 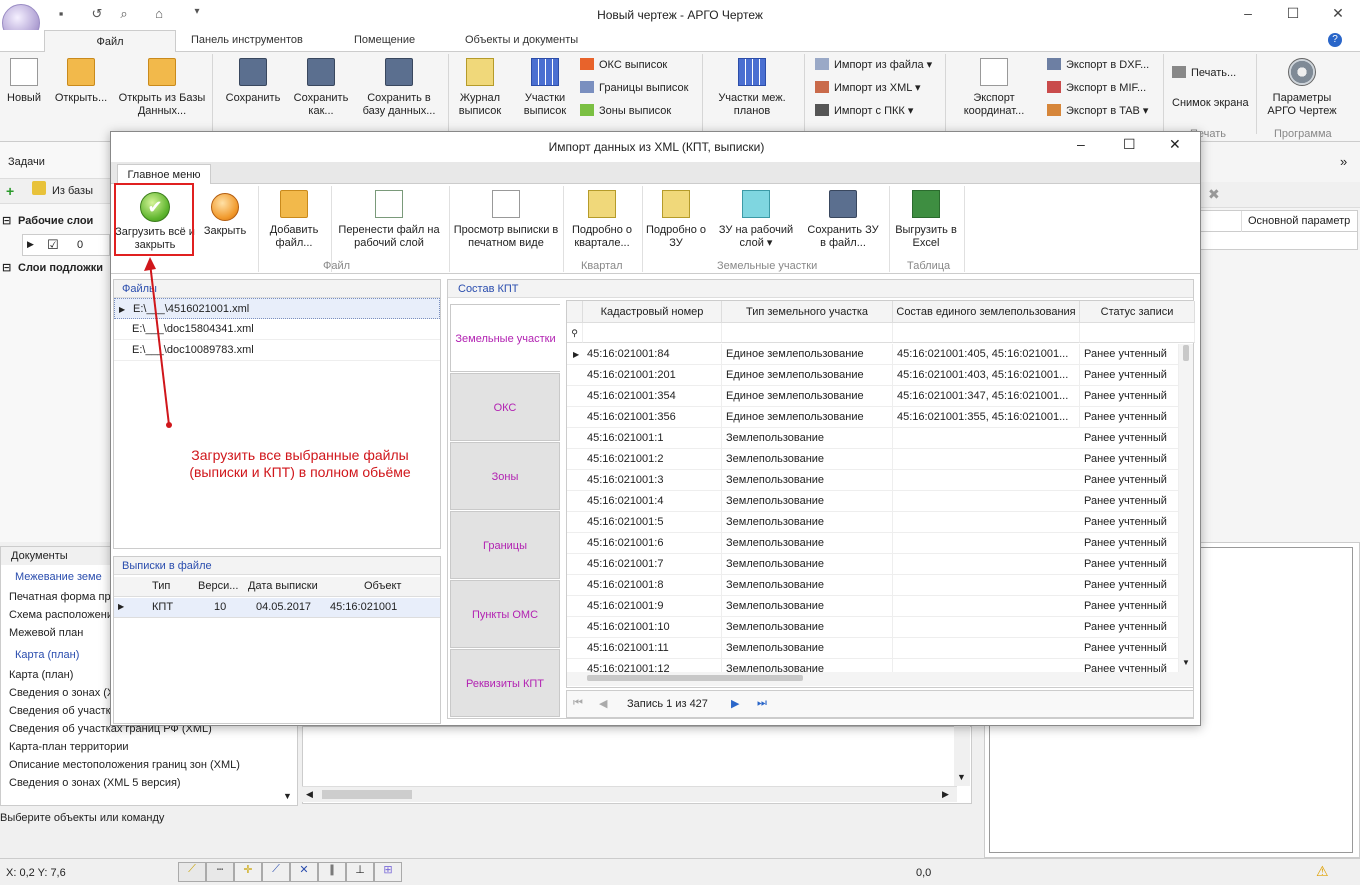 What do you see at coordinates (505, 614) in the screenshot?
I see `vtab-oms-points: Пункты ОМС` at bounding box center [505, 614].